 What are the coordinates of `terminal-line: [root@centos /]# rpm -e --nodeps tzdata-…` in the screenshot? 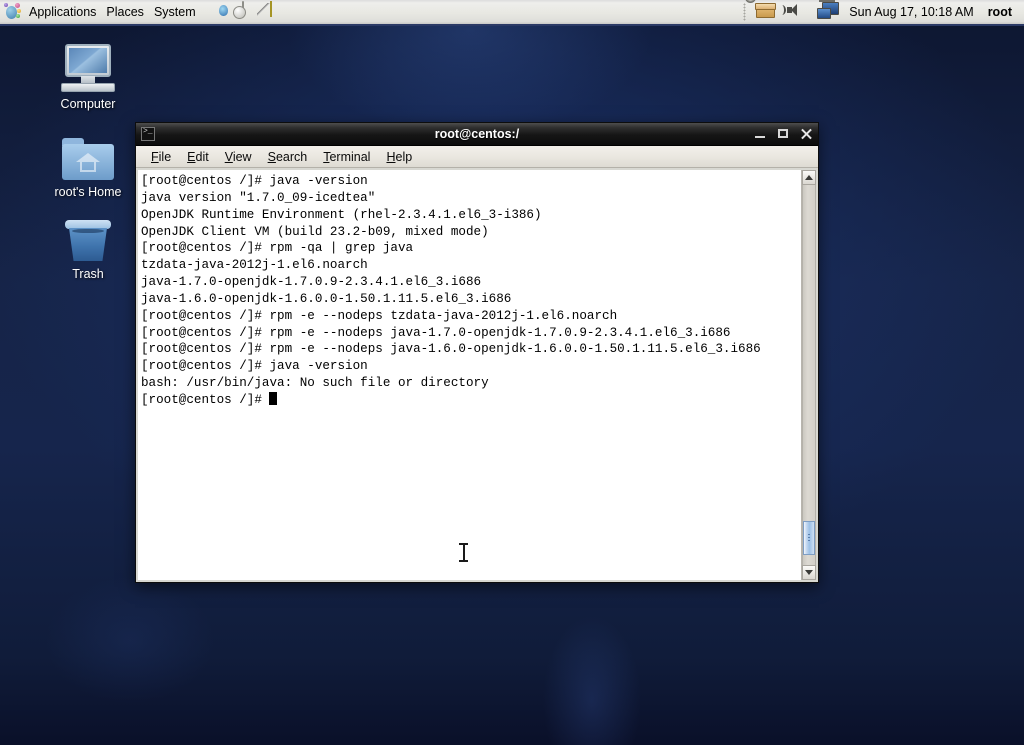 It's located at (379, 315).